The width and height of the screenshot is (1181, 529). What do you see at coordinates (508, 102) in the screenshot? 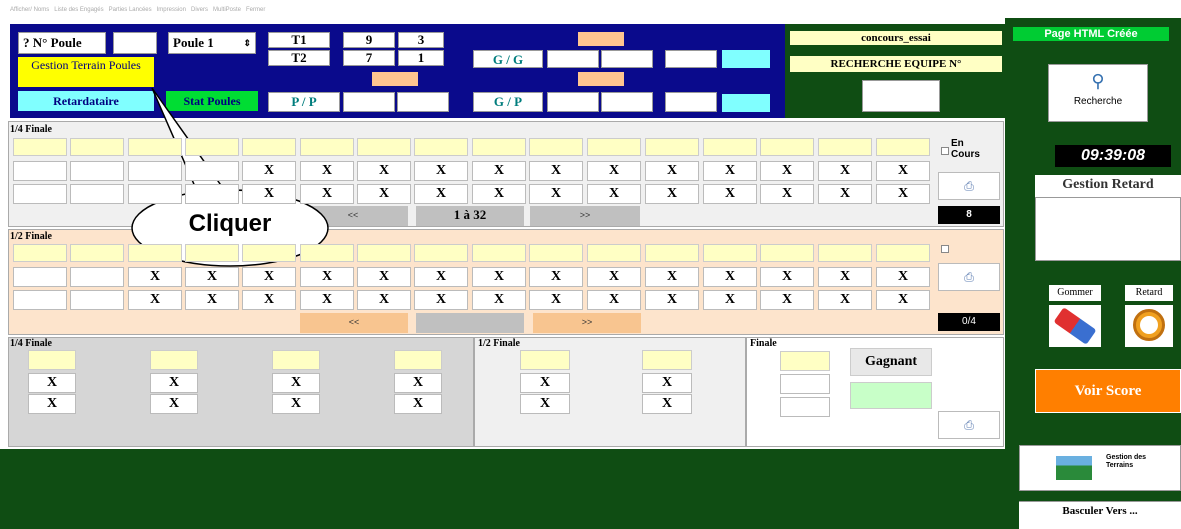
I see `gp-label: G / P` at bounding box center [508, 102].